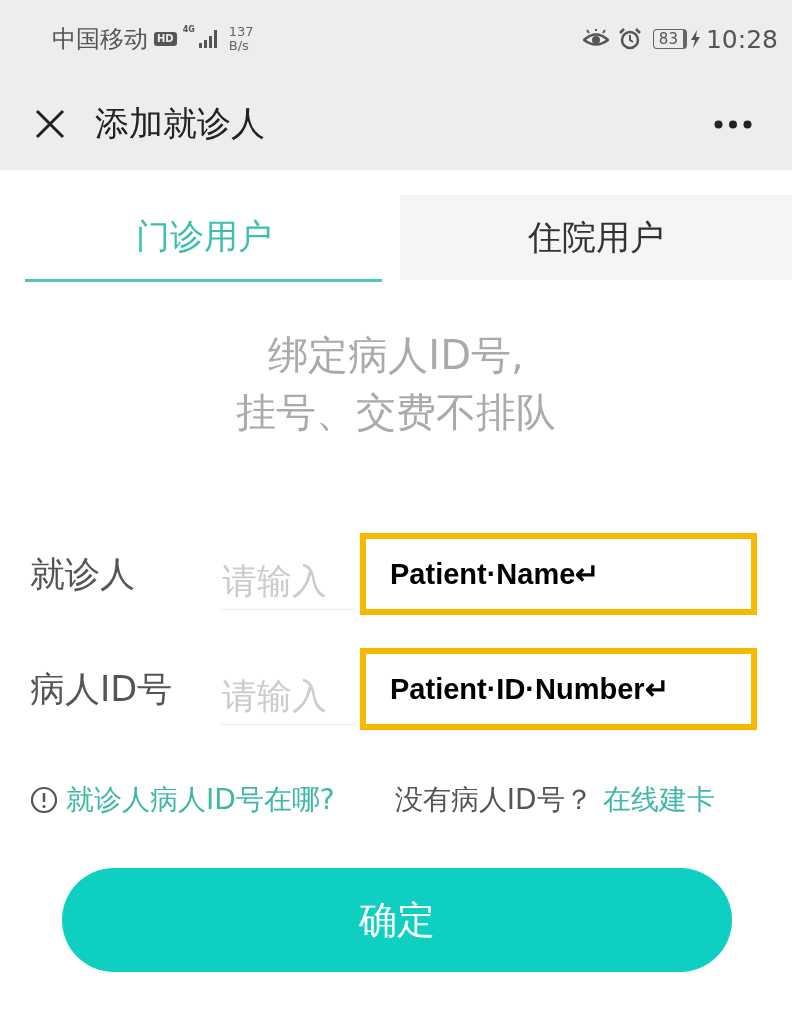 The height and width of the screenshot is (1024, 792). I want to click on close-icon, so click(50, 124).